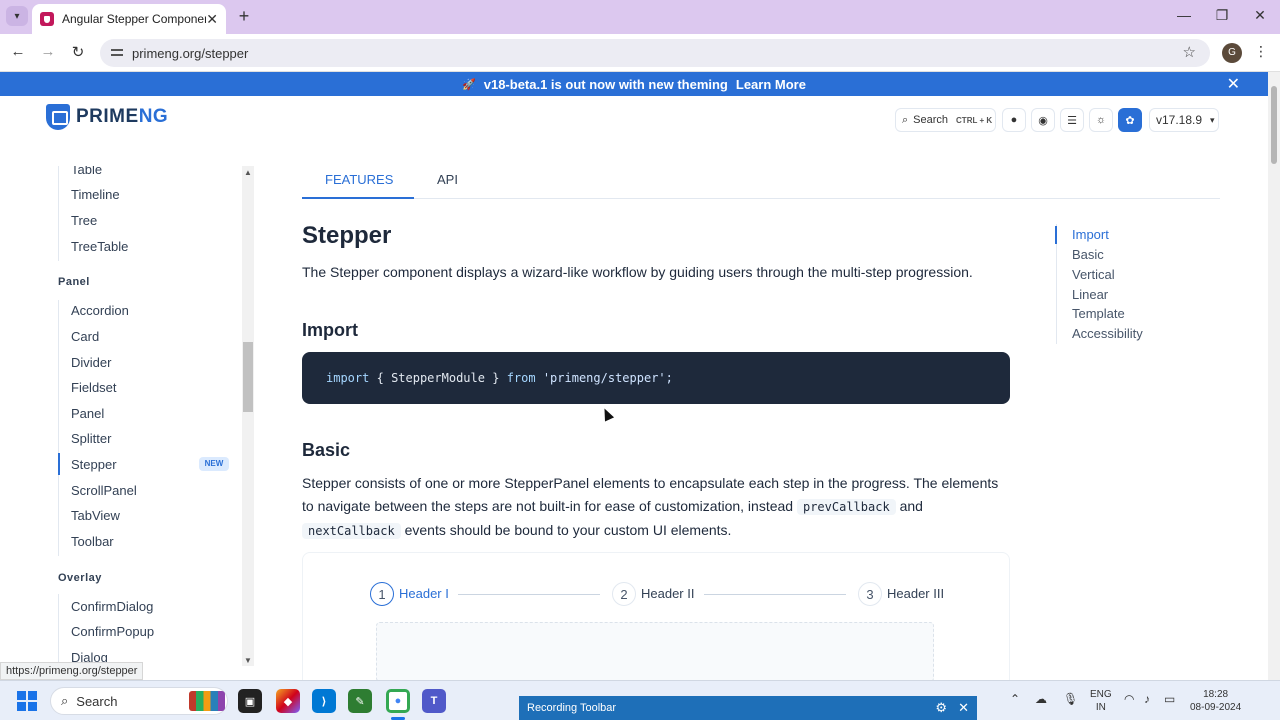 This screenshot has height=720, width=1280. Describe the element at coordinates (351, 531) in the screenshot. I see `next-callback-chip: nextCallback` at that location.